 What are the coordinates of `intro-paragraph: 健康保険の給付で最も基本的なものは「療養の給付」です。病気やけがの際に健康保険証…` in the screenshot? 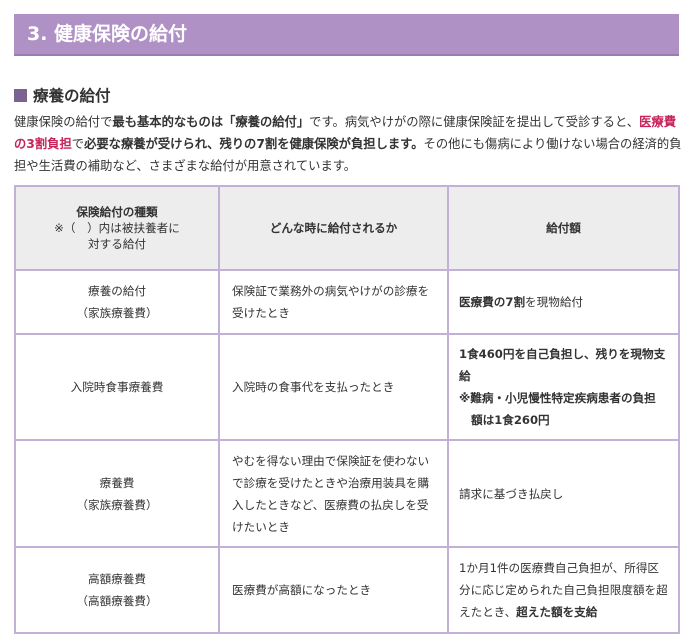 It's located at (348, 144).